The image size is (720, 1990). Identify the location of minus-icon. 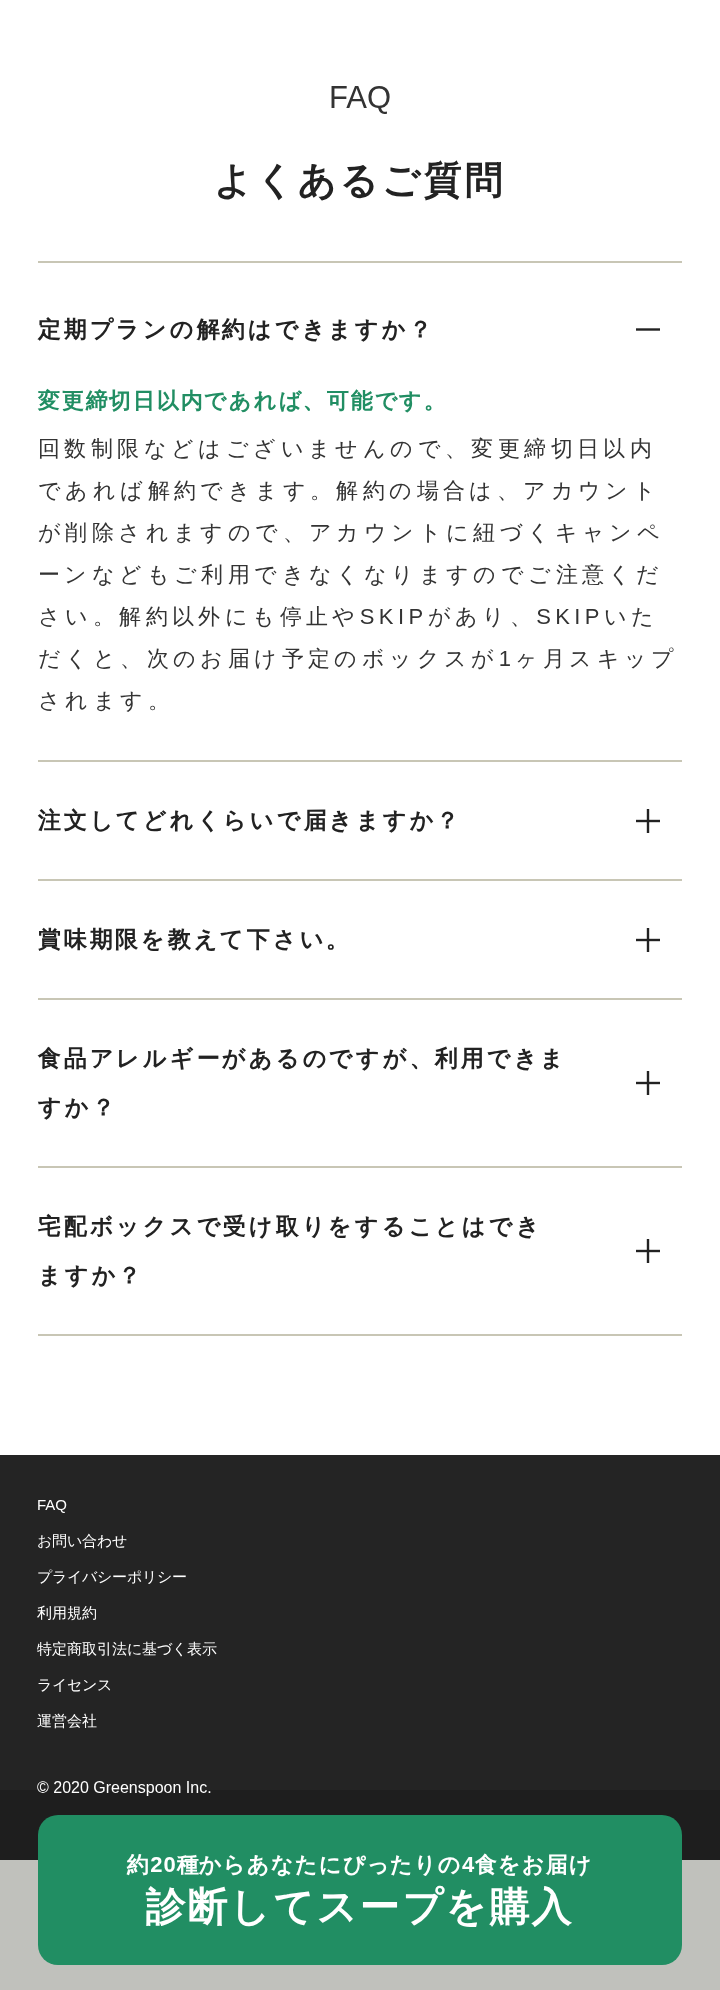
(648, 329).